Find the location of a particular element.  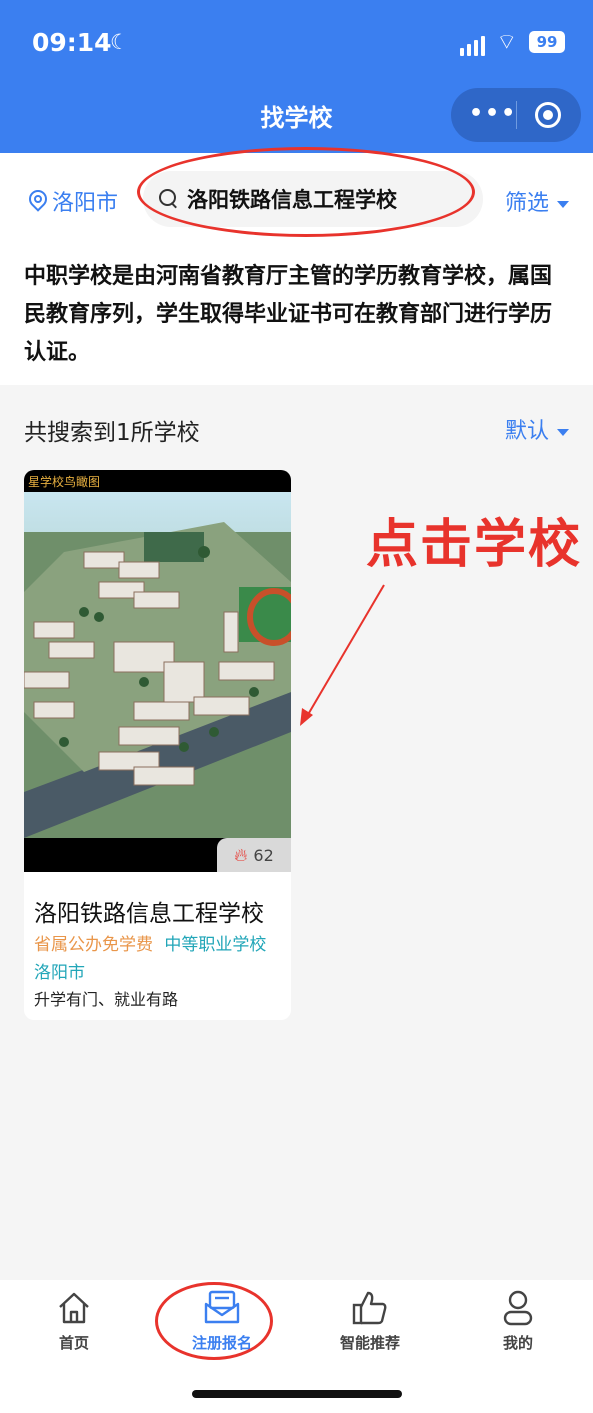

location-pin-icon is located at coordinates (37, 201).